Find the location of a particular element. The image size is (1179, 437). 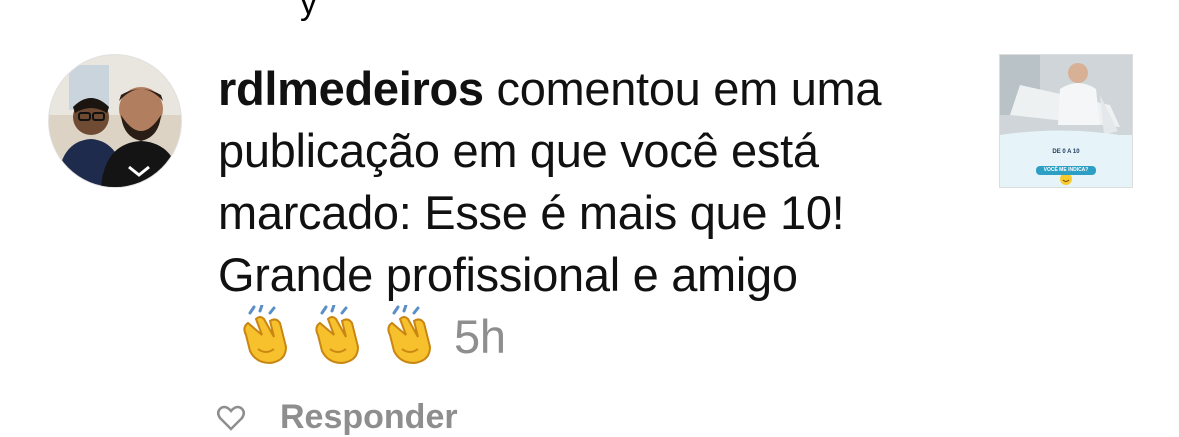

emoji-group is located at coordinates (338, 334).